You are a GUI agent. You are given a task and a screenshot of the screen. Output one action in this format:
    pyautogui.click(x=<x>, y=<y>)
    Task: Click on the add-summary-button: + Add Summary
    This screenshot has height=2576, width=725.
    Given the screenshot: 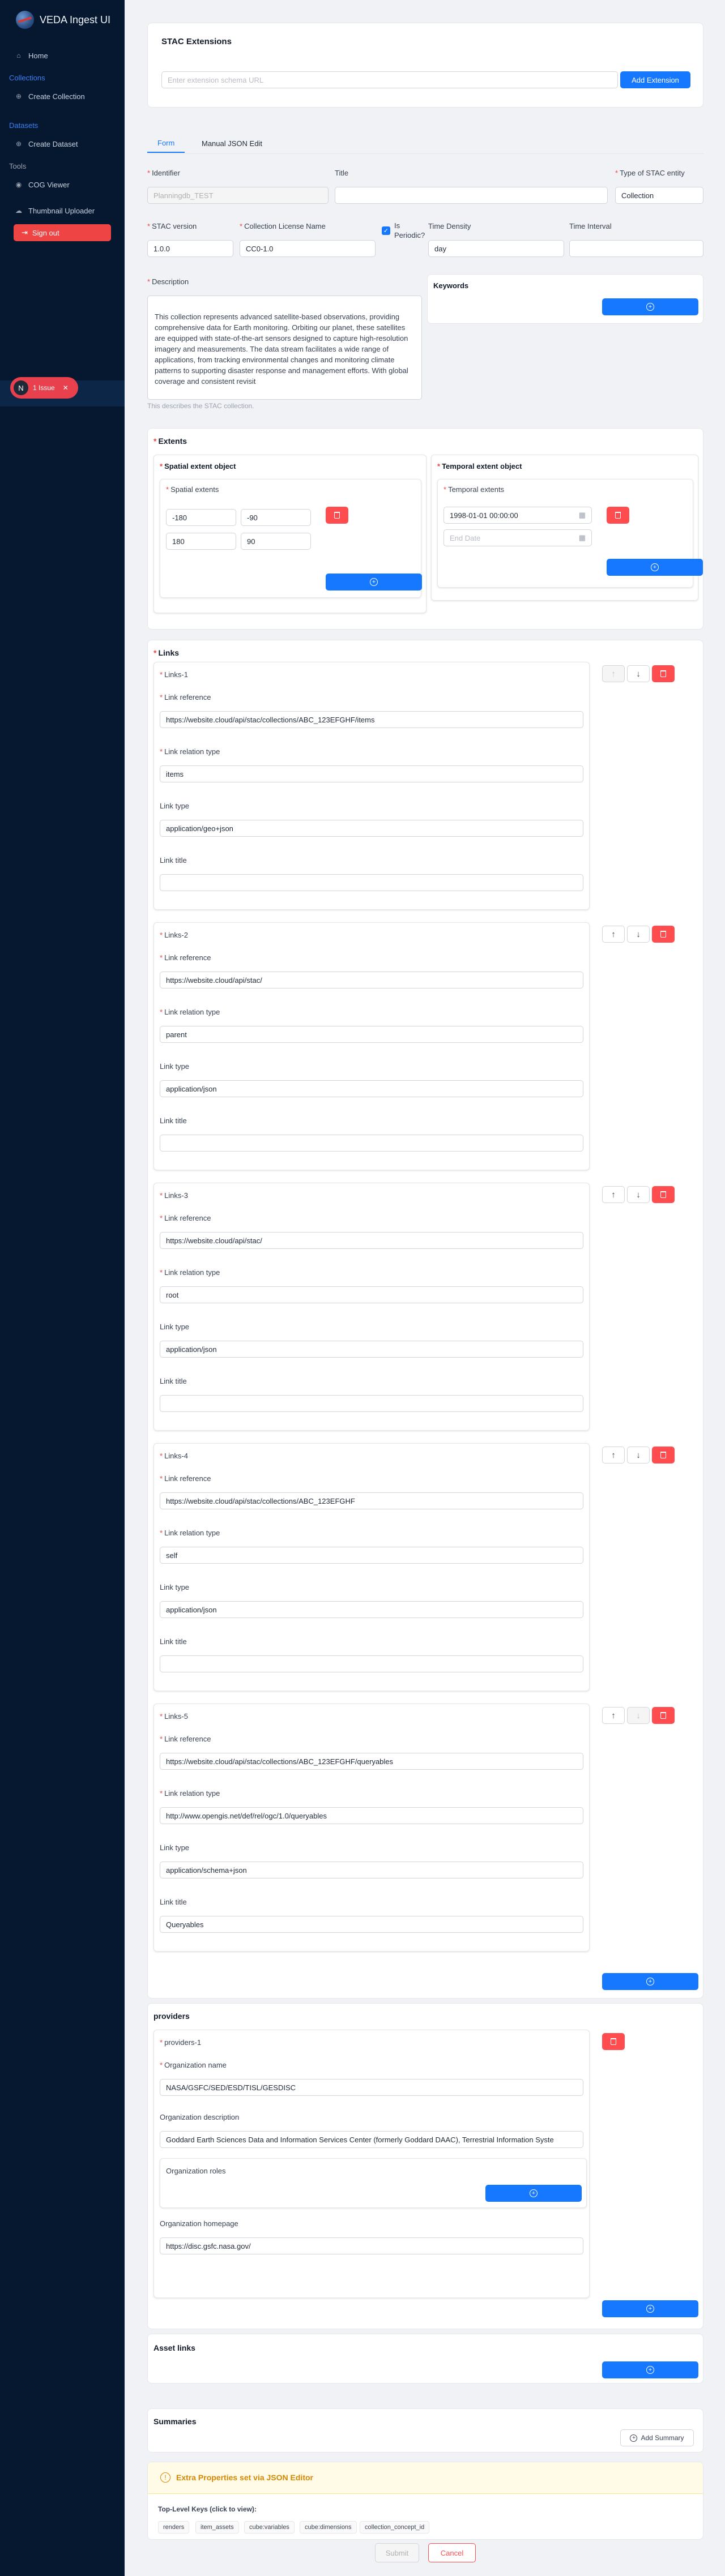 What is the action you would take?
    pyautogui.click(x=657, y=2437)
    